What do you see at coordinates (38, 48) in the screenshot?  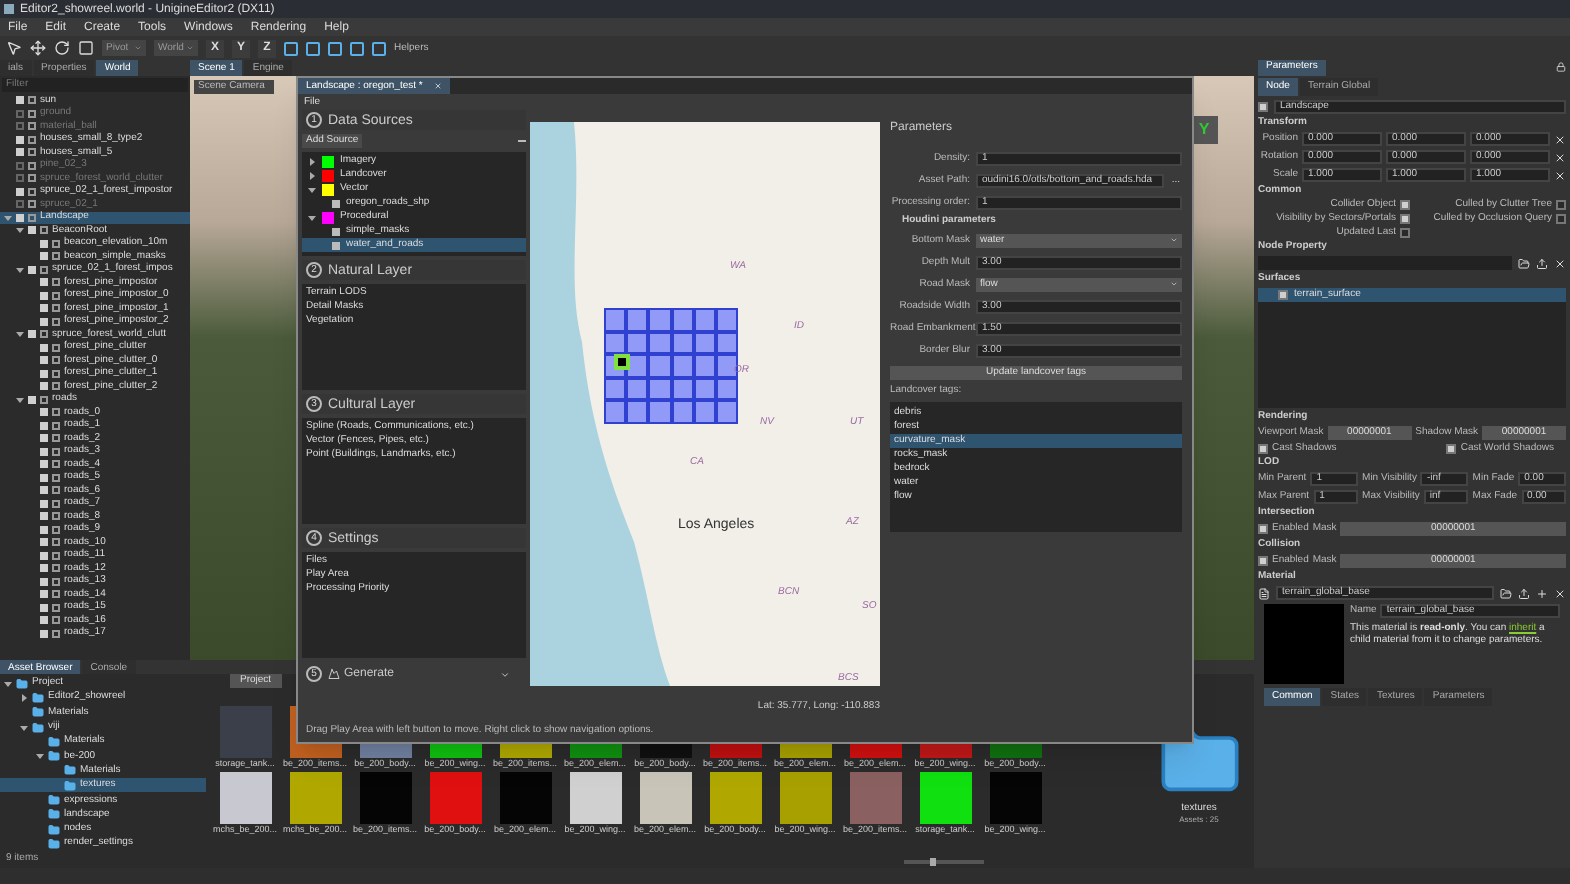 I see `move-icon` at bounding box center [38, 48].